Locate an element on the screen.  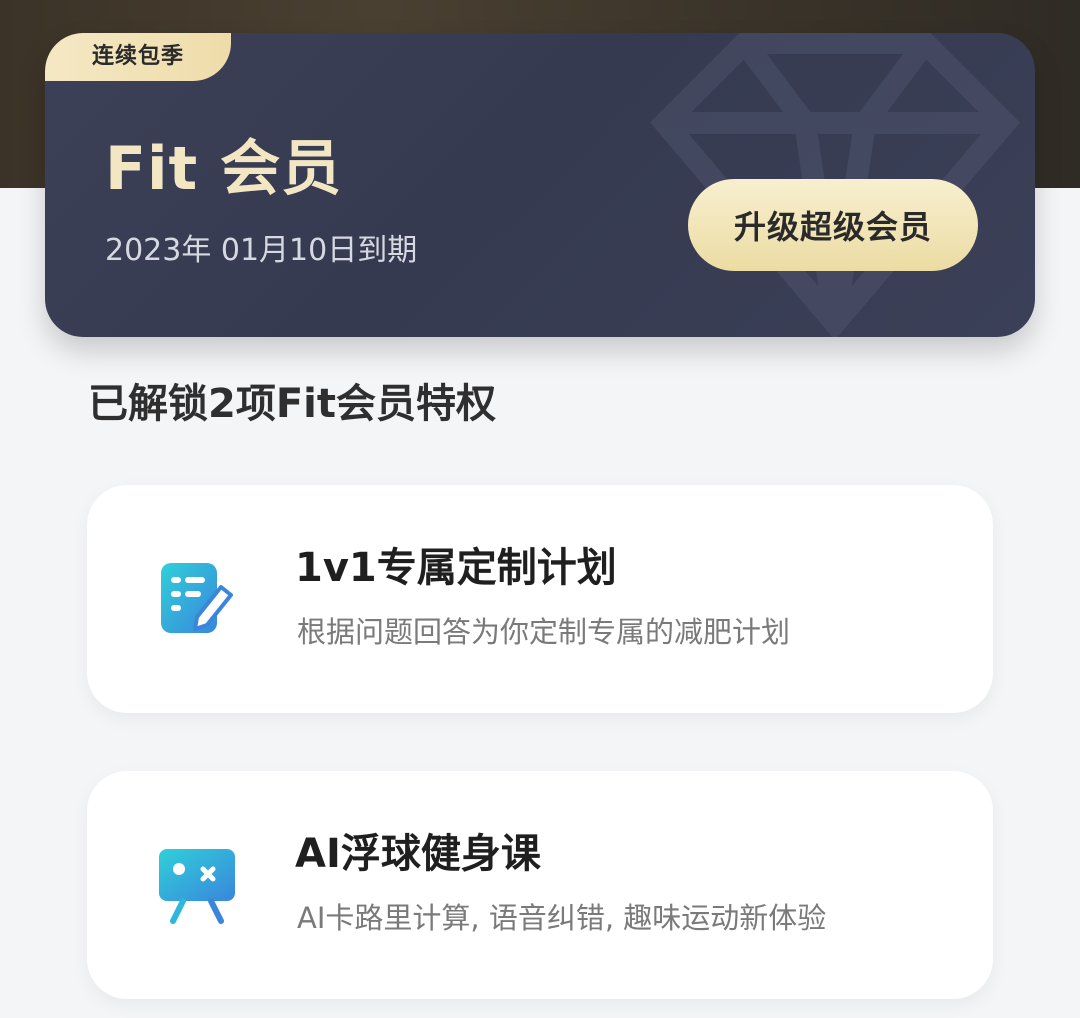
benefit-description: 根据问题回答为你定制专属的减肥计划 is located at coordinates (544, 632).